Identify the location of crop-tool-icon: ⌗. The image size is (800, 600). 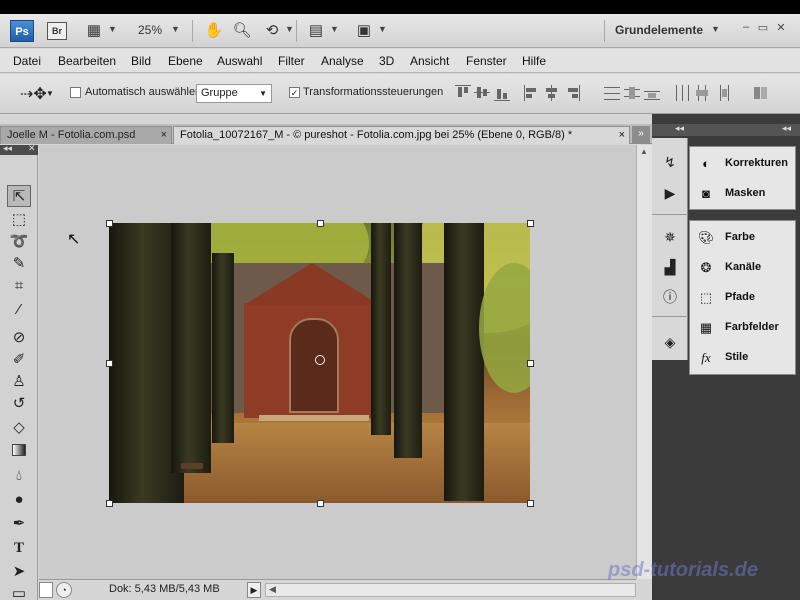
(19, 286).